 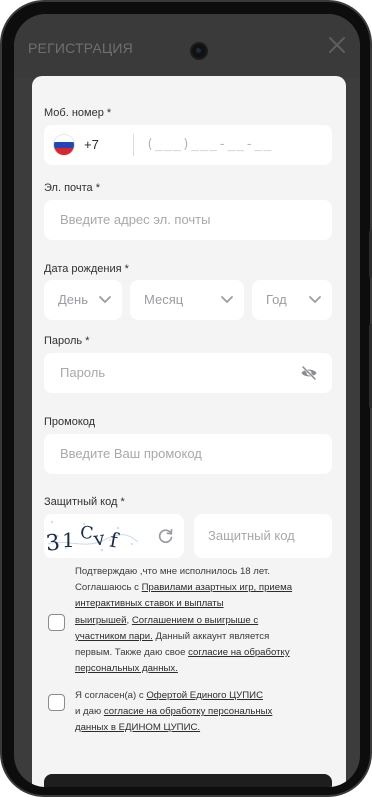 I want to click on promo-placeholder: Введите Ваш промокод, so click(x=131, y=453).